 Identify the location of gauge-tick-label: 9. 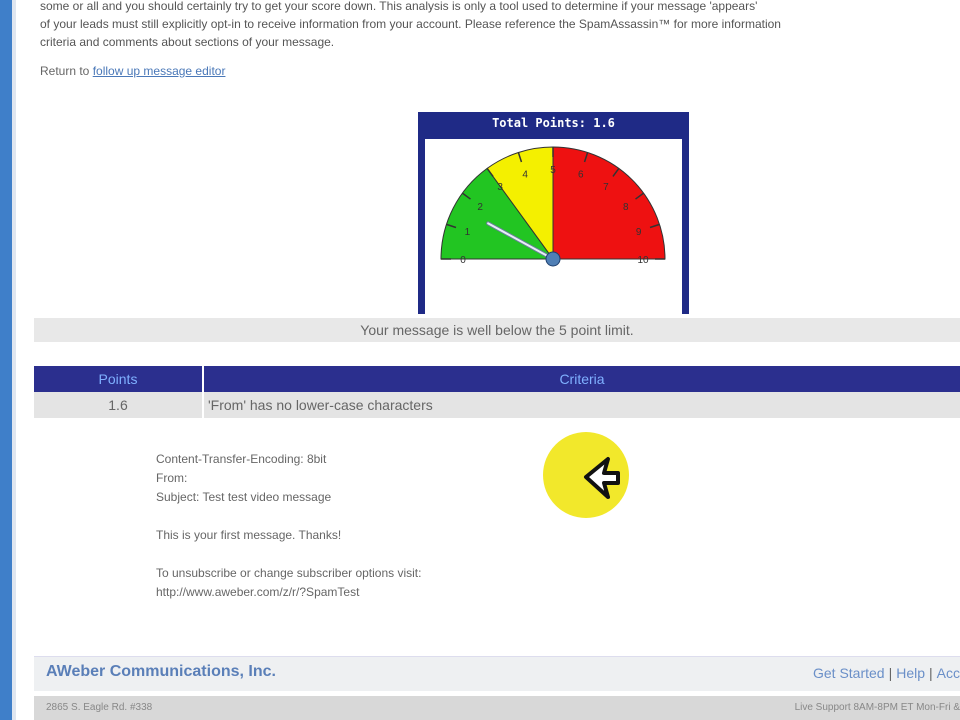
(639, 232).